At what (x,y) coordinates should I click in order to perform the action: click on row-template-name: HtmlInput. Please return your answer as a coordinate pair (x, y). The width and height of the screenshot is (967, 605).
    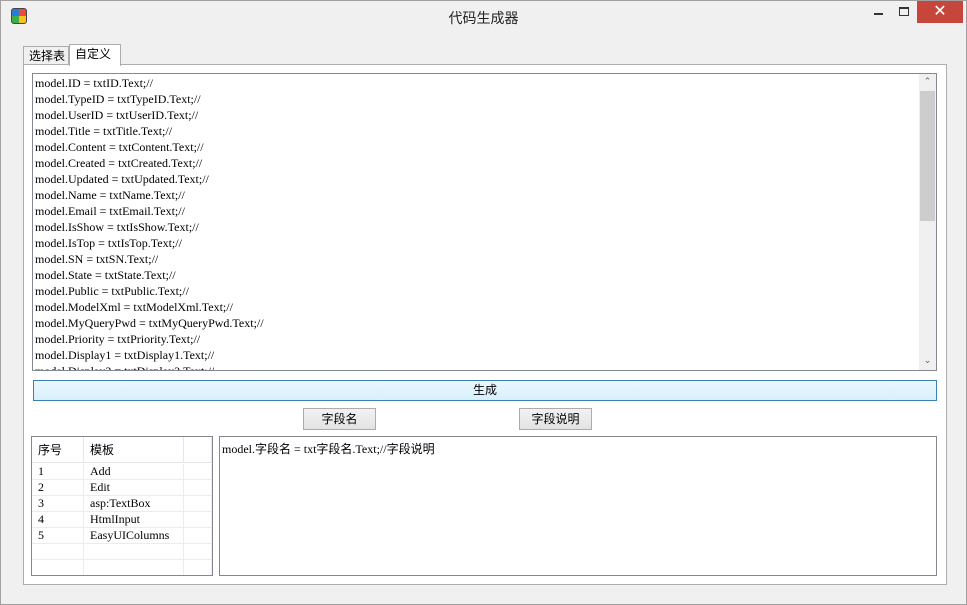
    Looking at the image, I should click on (134, 520).